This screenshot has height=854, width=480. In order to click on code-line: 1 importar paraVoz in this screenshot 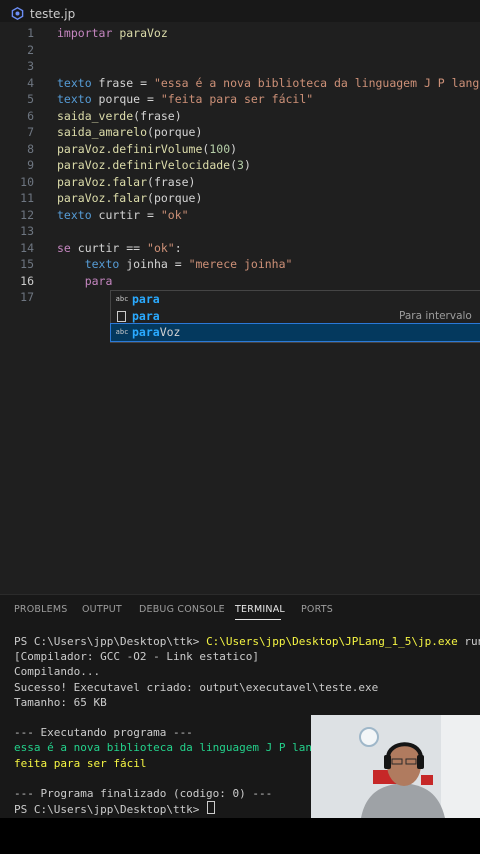, I will do `click(240, 33)`.